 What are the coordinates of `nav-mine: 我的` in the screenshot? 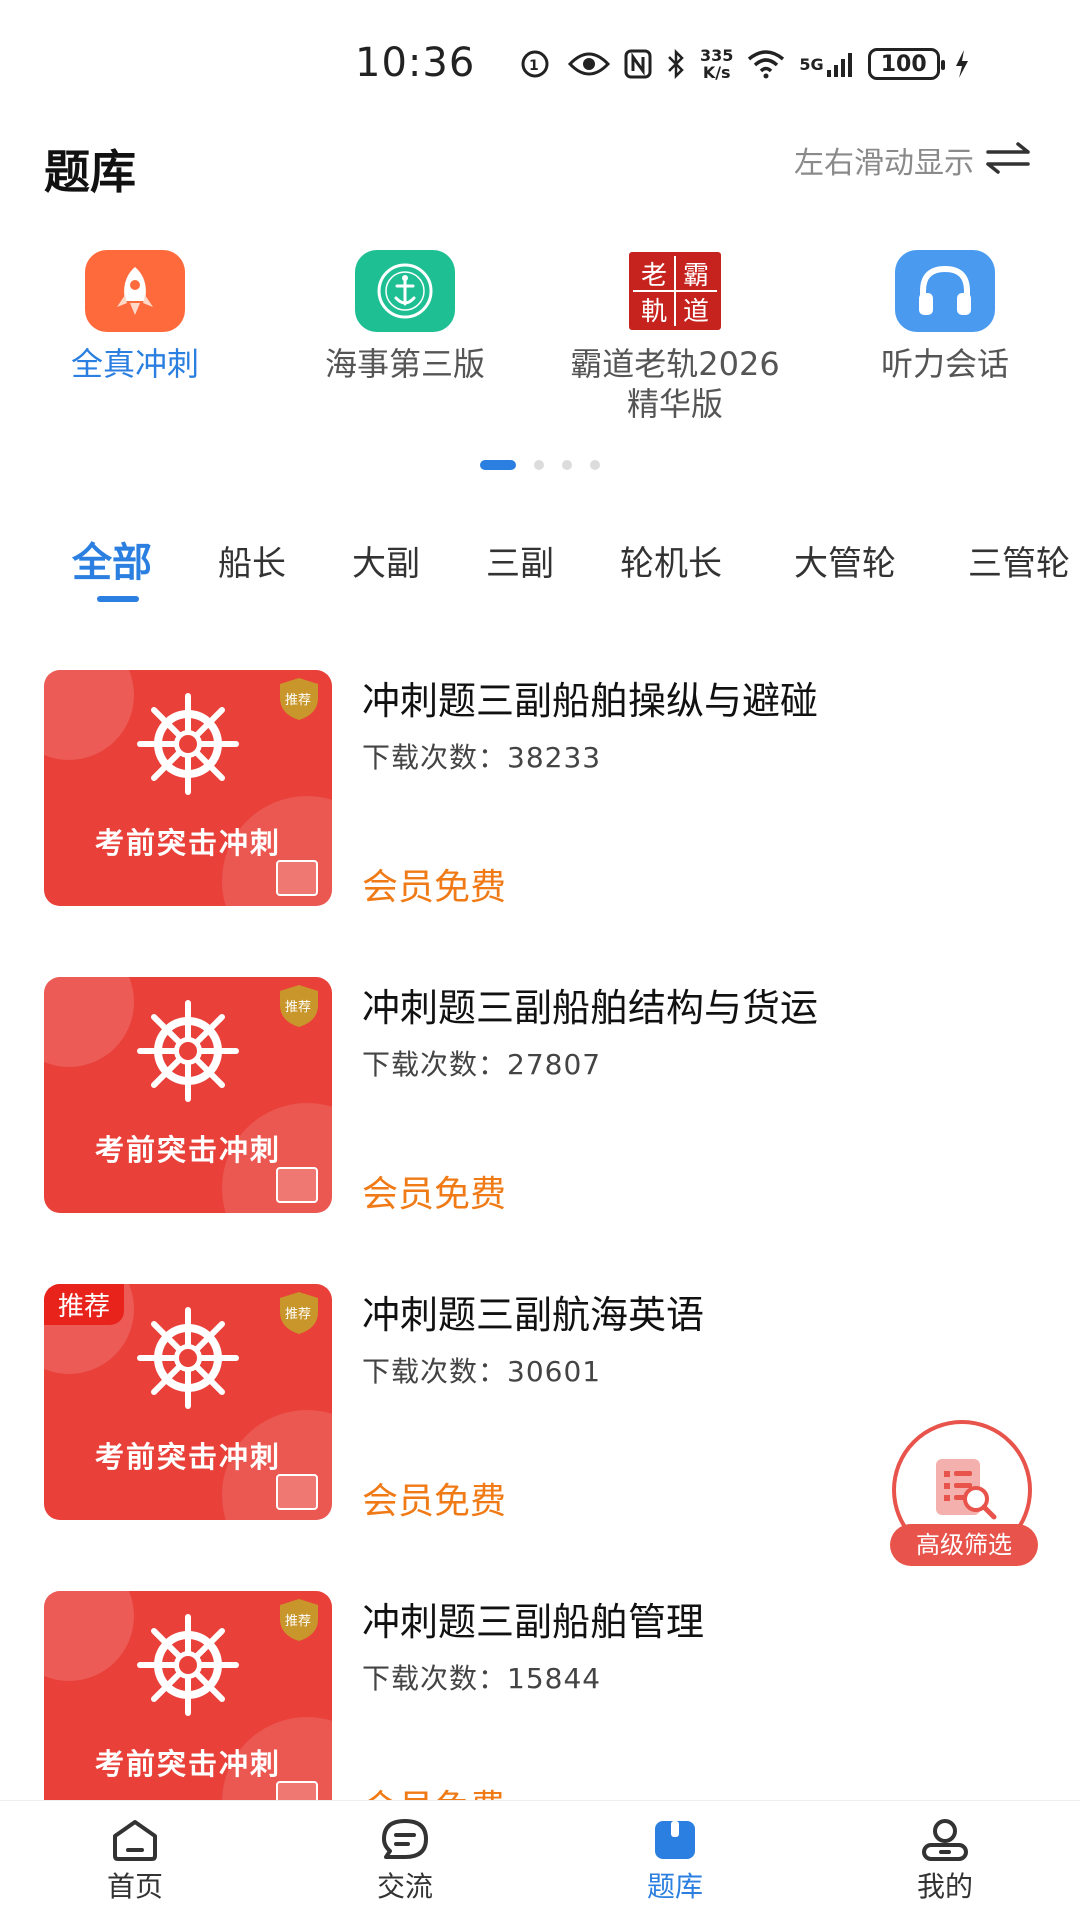 It's located at (945, 1861).